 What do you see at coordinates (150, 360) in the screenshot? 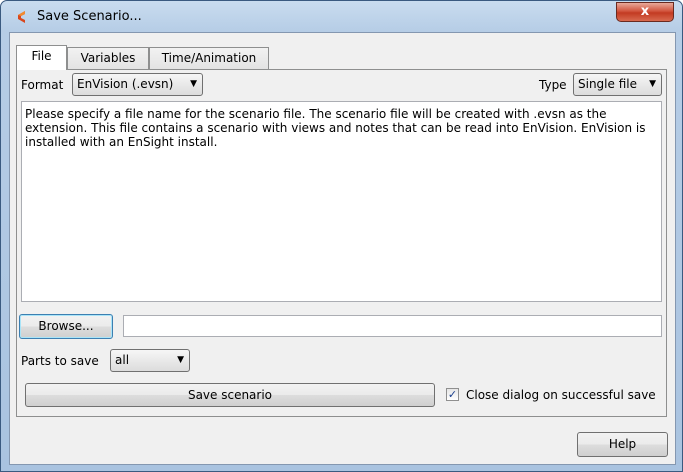
I see `parts-select: all ▼` at bounding box center [150, 360].